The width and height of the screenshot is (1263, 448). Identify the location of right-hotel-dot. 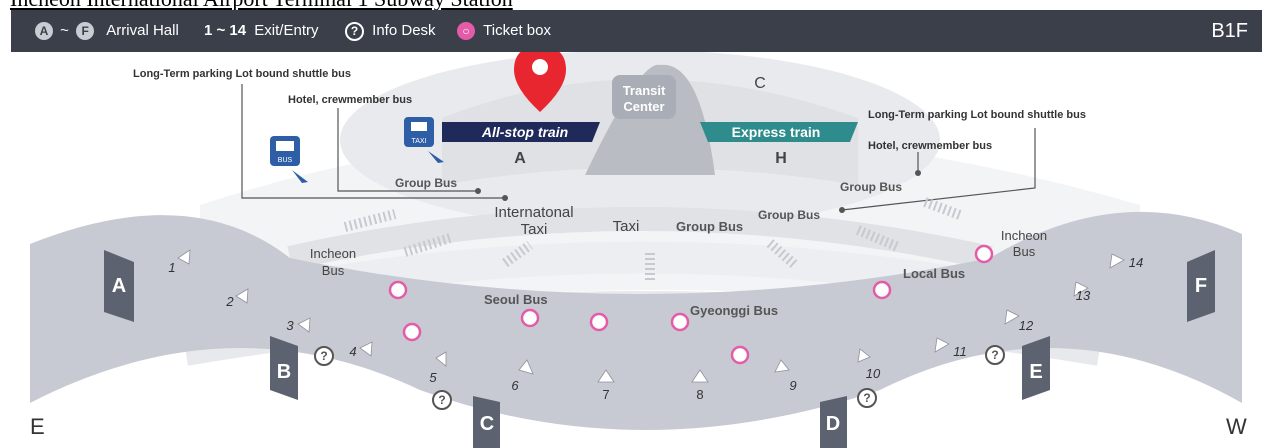
(918, 173).